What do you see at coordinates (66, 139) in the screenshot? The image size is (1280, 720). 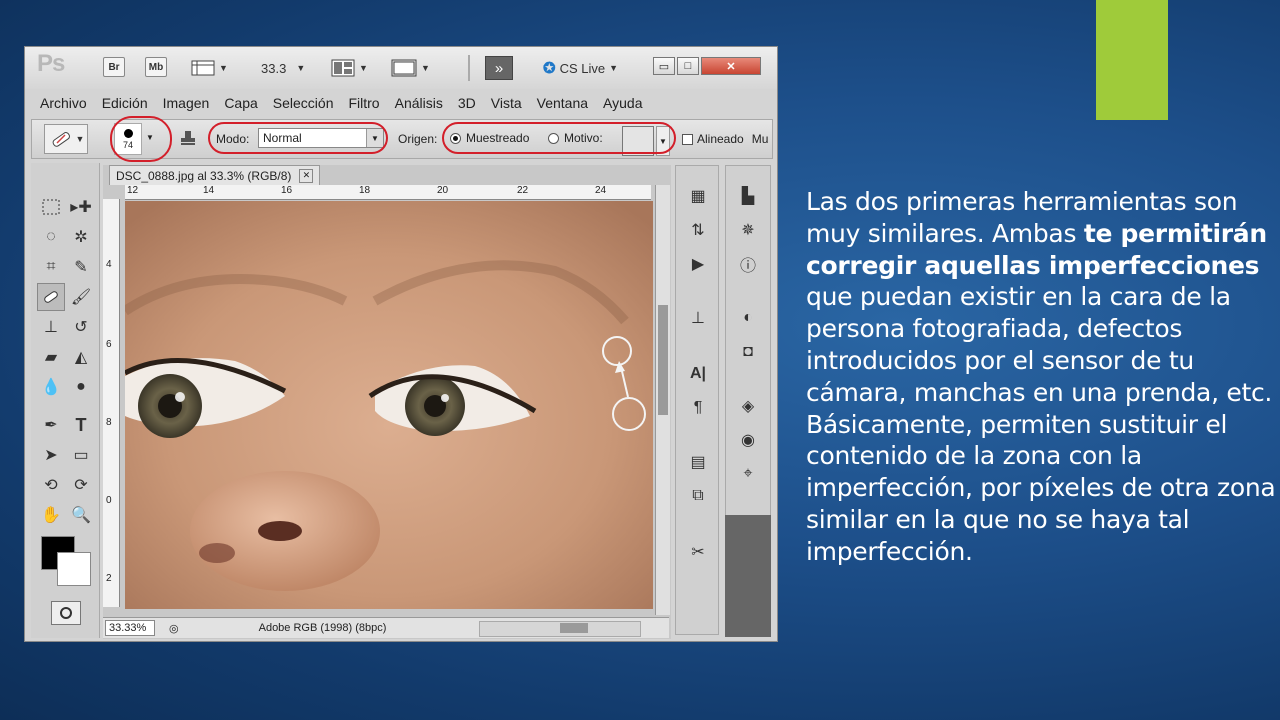 I see `tool-preset-picker: ▼` at bounding box center [66, 139].